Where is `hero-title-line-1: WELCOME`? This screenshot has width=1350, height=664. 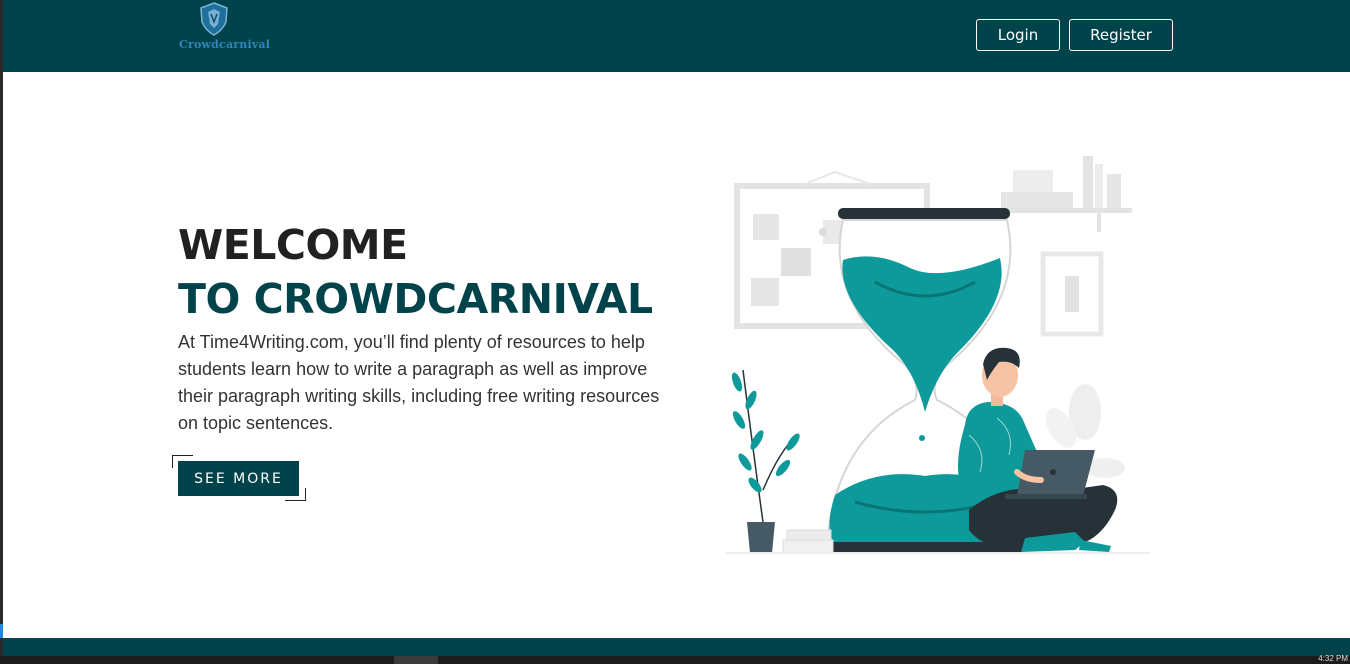
hero-title-line-1: WELCOME is located at coordinates (293, 245).